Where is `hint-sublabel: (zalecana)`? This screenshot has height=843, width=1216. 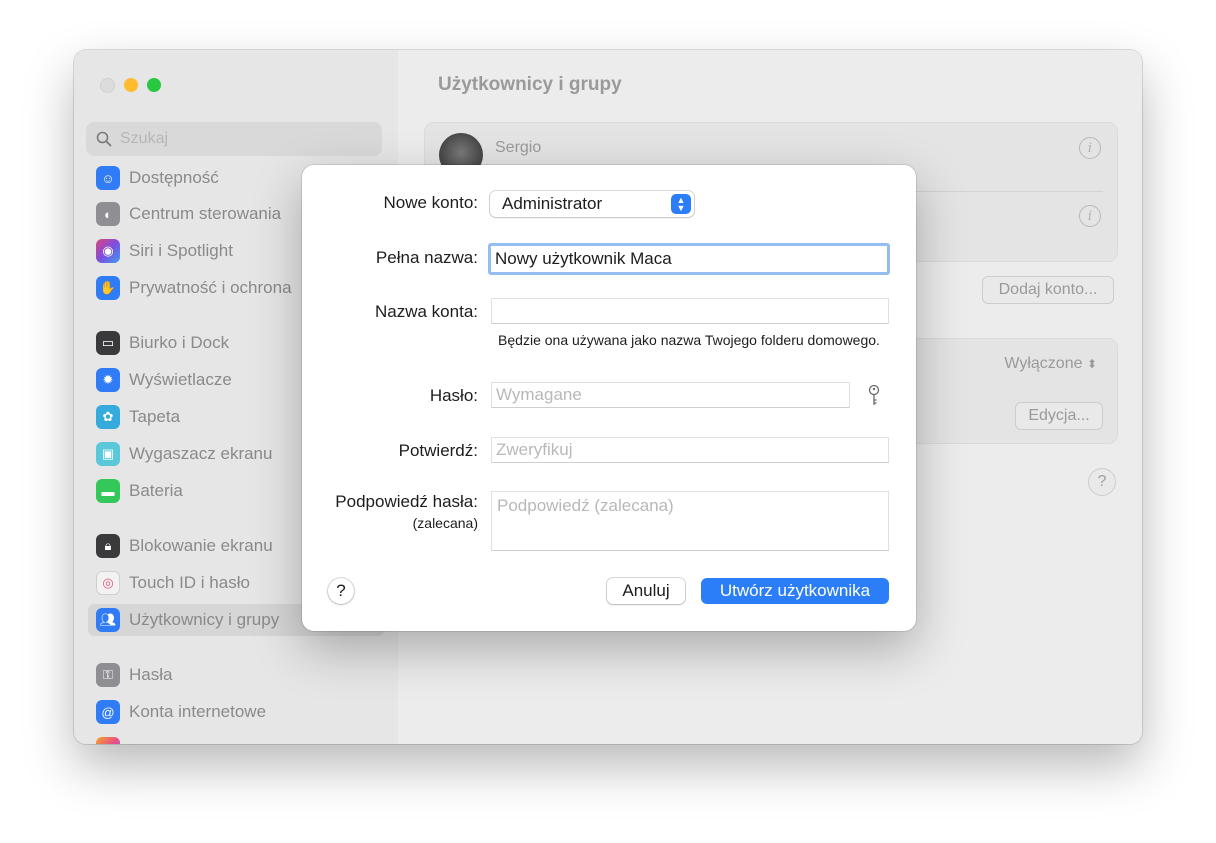
hint-sublabel: (zalecana) is located at coordinates (445, 523).